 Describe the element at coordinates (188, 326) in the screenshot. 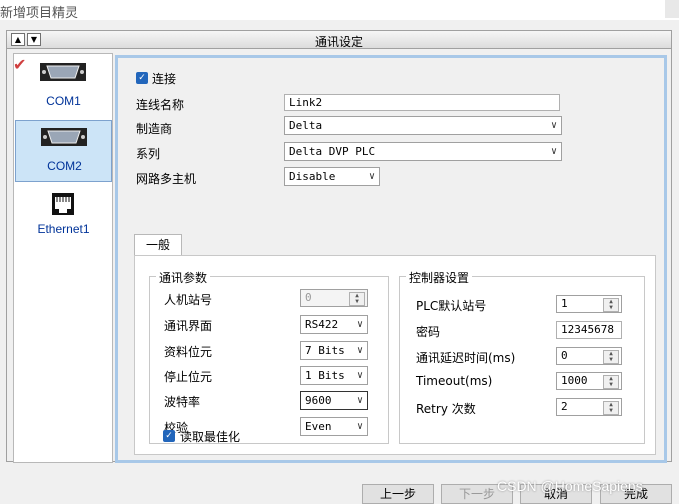

I see `interface-label: 通讯界面` at that location.